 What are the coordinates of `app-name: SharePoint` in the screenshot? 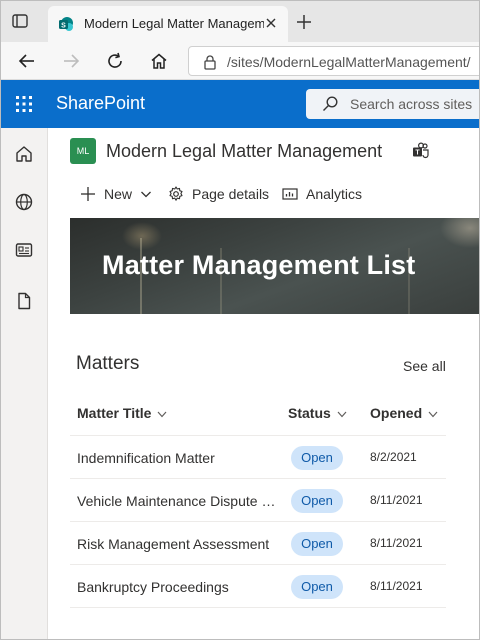 It's located at (100, 103).